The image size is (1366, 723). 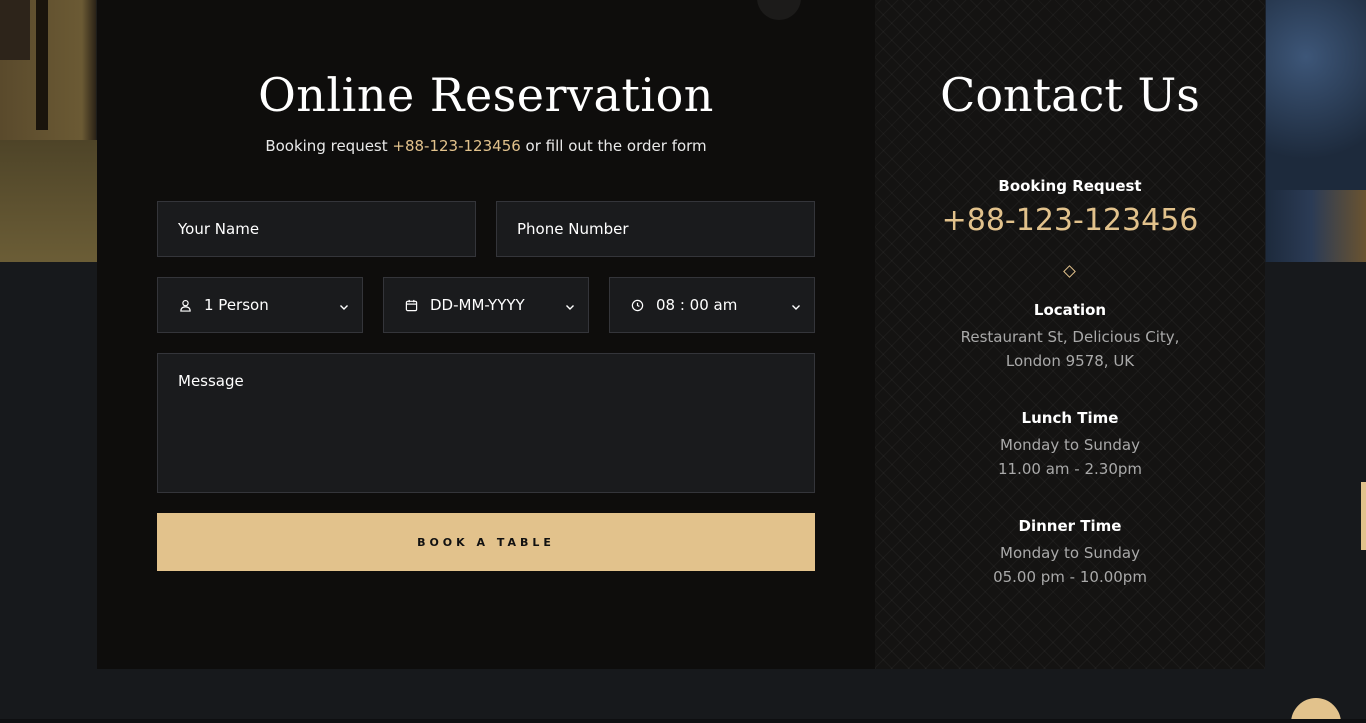 What do you see at coordinates (15, 30) in the screenshot?
I see `background-chair-shape` at bounding box center [15, 30].